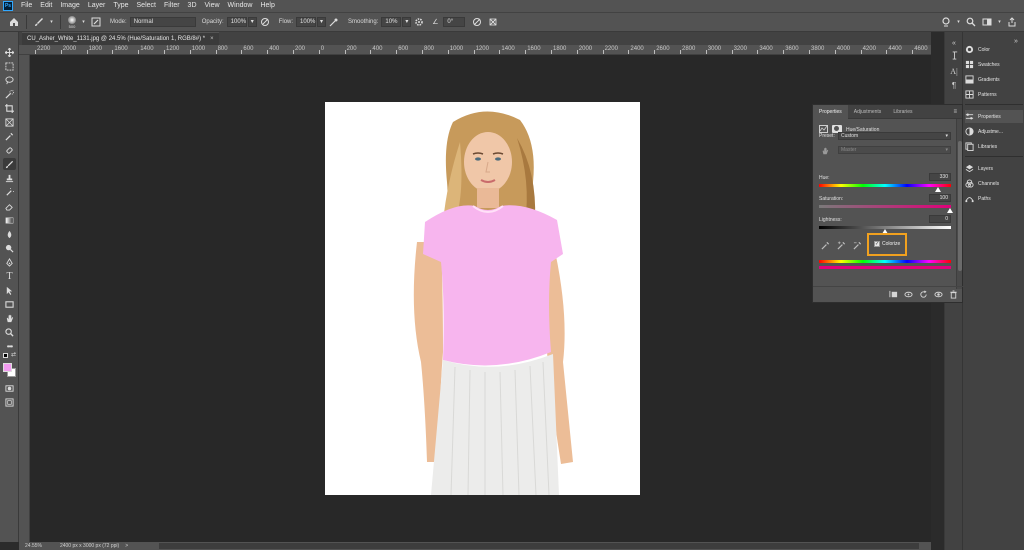 This screenshot has height=550, width=1024. What do you see at coordinates (9, 178) in the screenshot?
I see `clone-stamp-tool-icon` at bounding box center [9, 178].